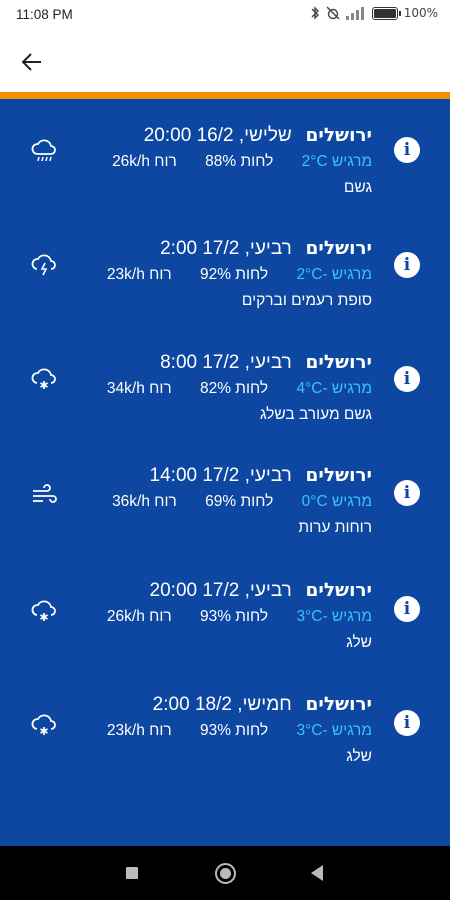 Image resolution: width=450 pixels, height=900 pixels. I want to click on humidity: לחות 69%, so click(239, 501).